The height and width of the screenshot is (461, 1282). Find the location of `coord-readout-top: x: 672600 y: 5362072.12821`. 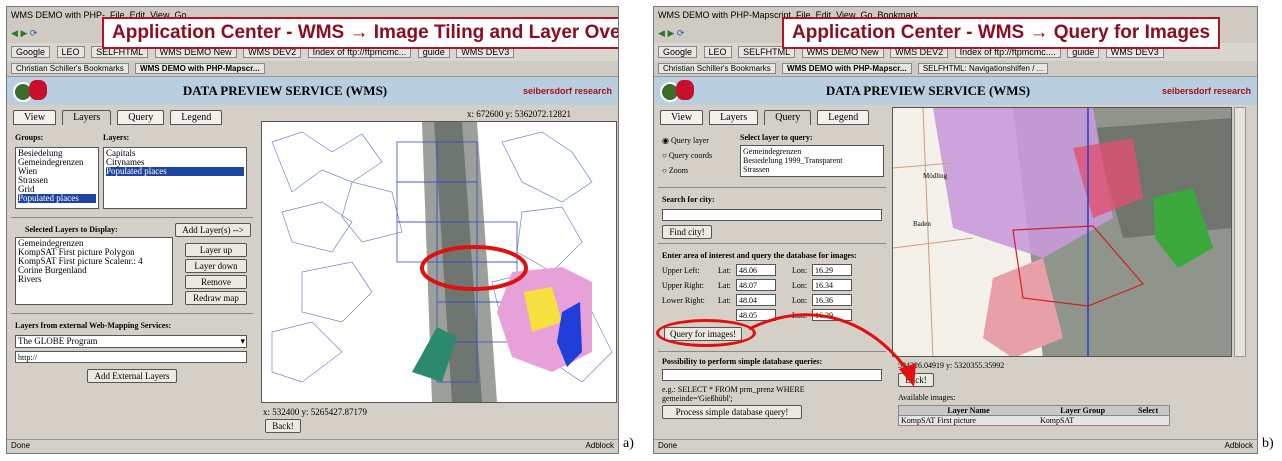

coord-readout-top: x: 672600 y: 5362072.12821 is located at coordinates (519, 114).